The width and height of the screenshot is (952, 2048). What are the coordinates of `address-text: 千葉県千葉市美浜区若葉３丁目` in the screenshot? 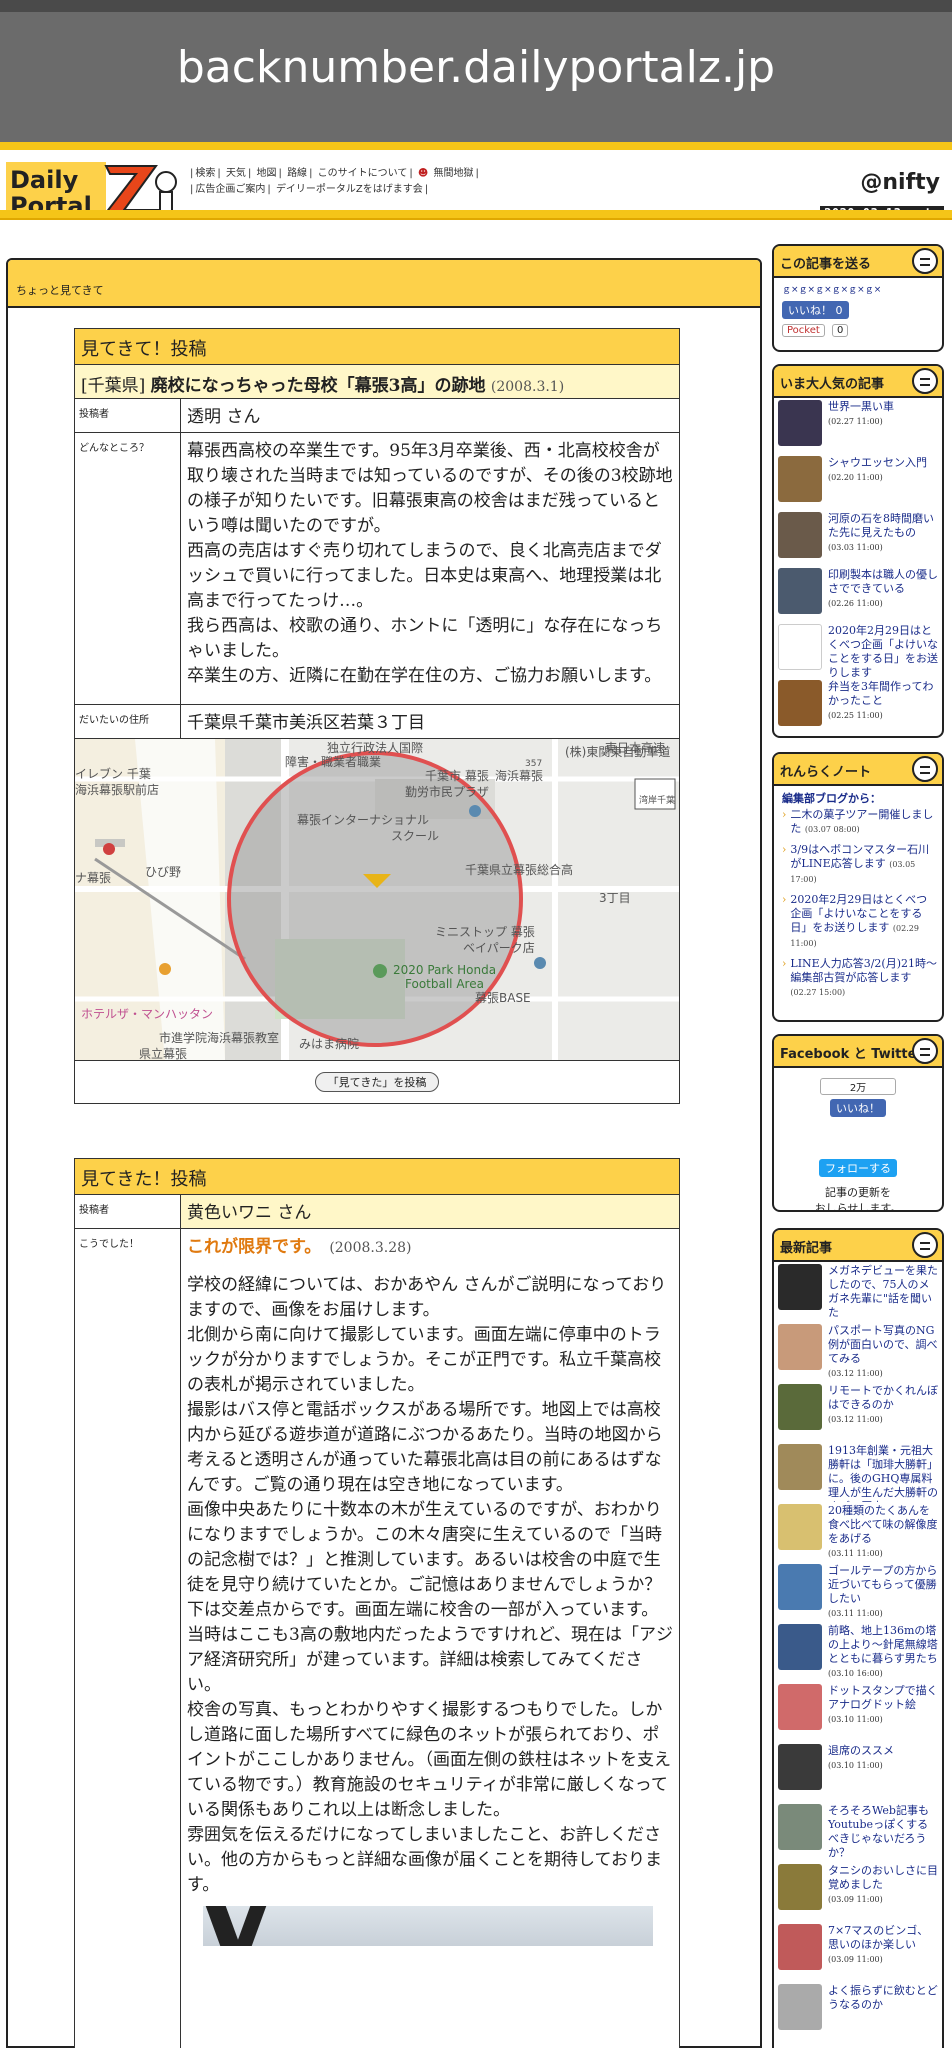 It's located at (306, 723).